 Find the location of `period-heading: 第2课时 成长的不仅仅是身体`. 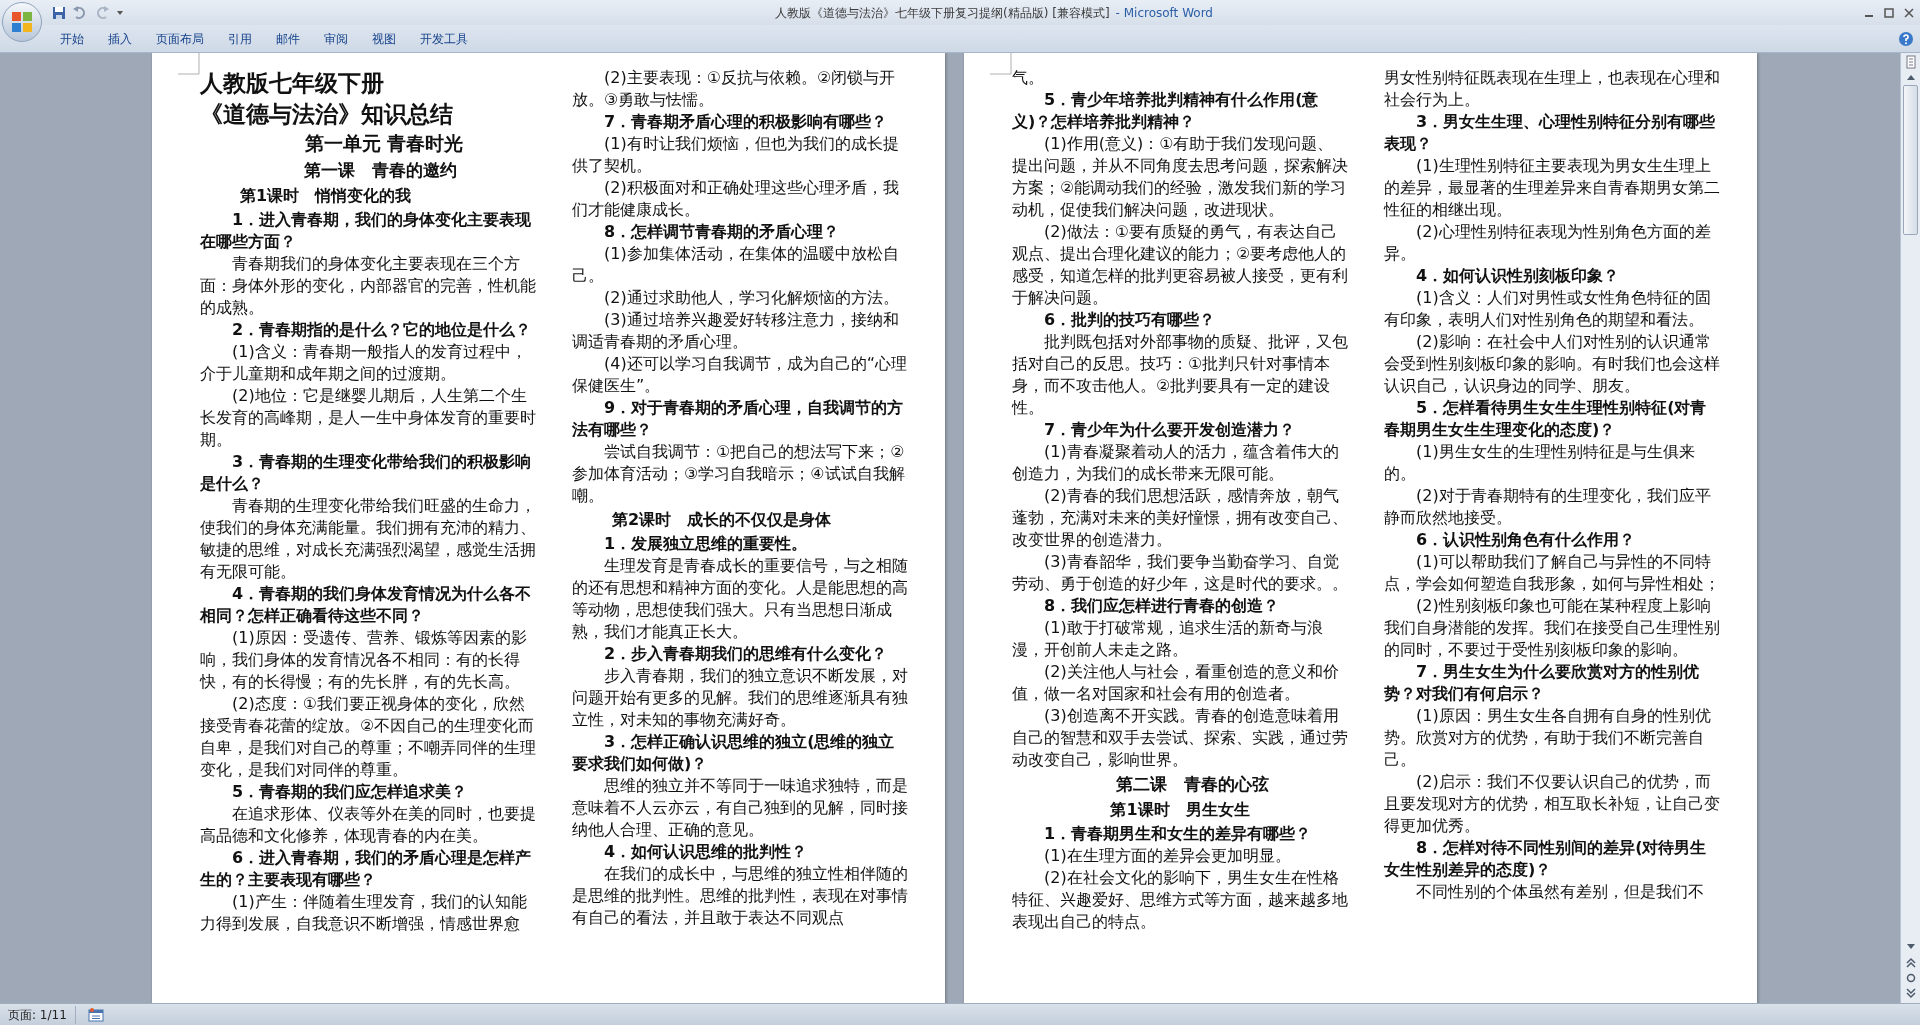

period-heading: 第2课时 成长的不仅仅是身体 is located at coordinates (722, 520).